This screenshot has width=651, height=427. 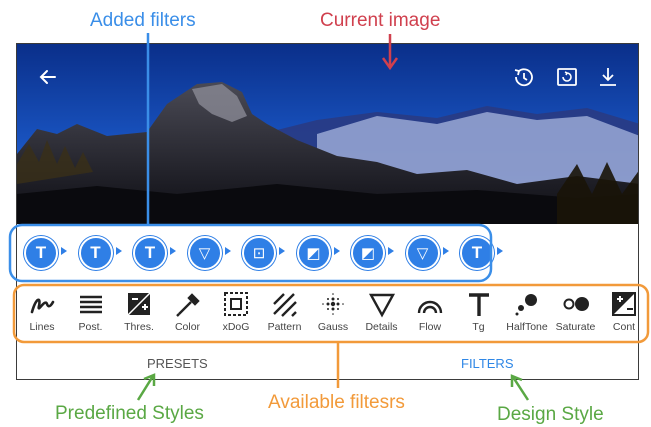 I want to click on xdog-icon, so click(x=236, y=304).